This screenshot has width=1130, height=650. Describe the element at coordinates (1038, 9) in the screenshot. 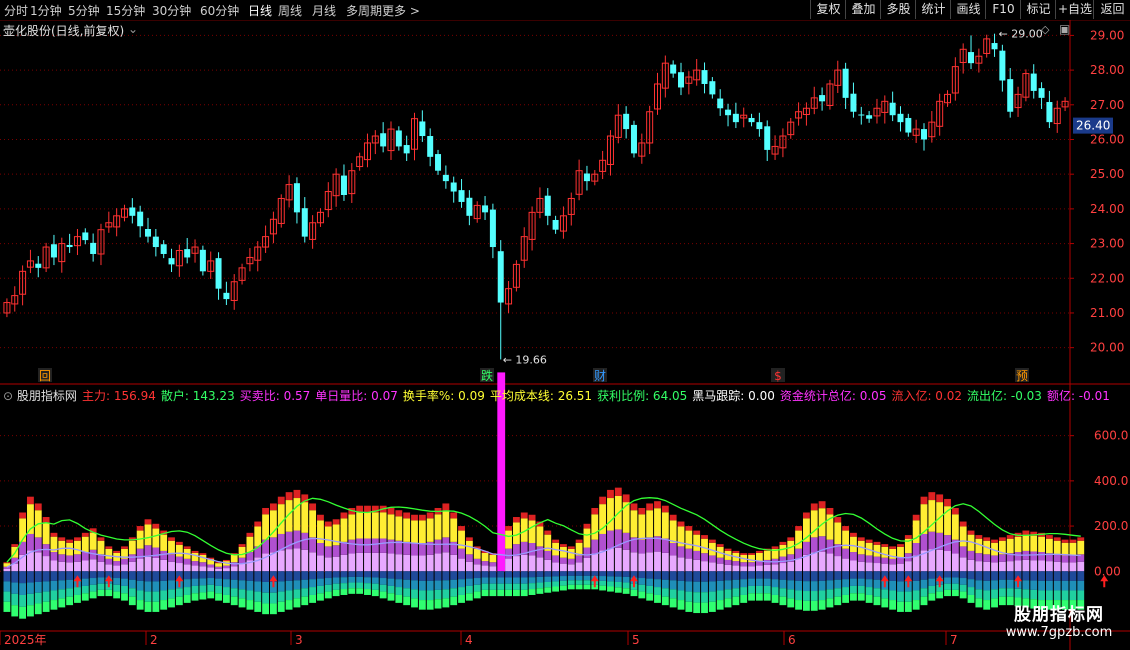

I see `toolbar-button-6: 标记` at that location.